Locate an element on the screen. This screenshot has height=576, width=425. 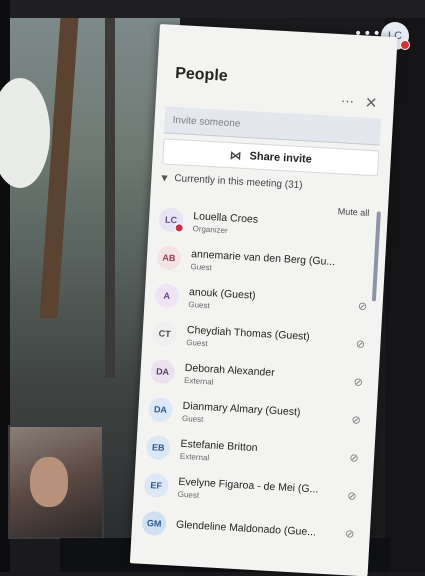
participant-info: Dianmary Almary (Guest) Guest is located at coordinates (266, 415).